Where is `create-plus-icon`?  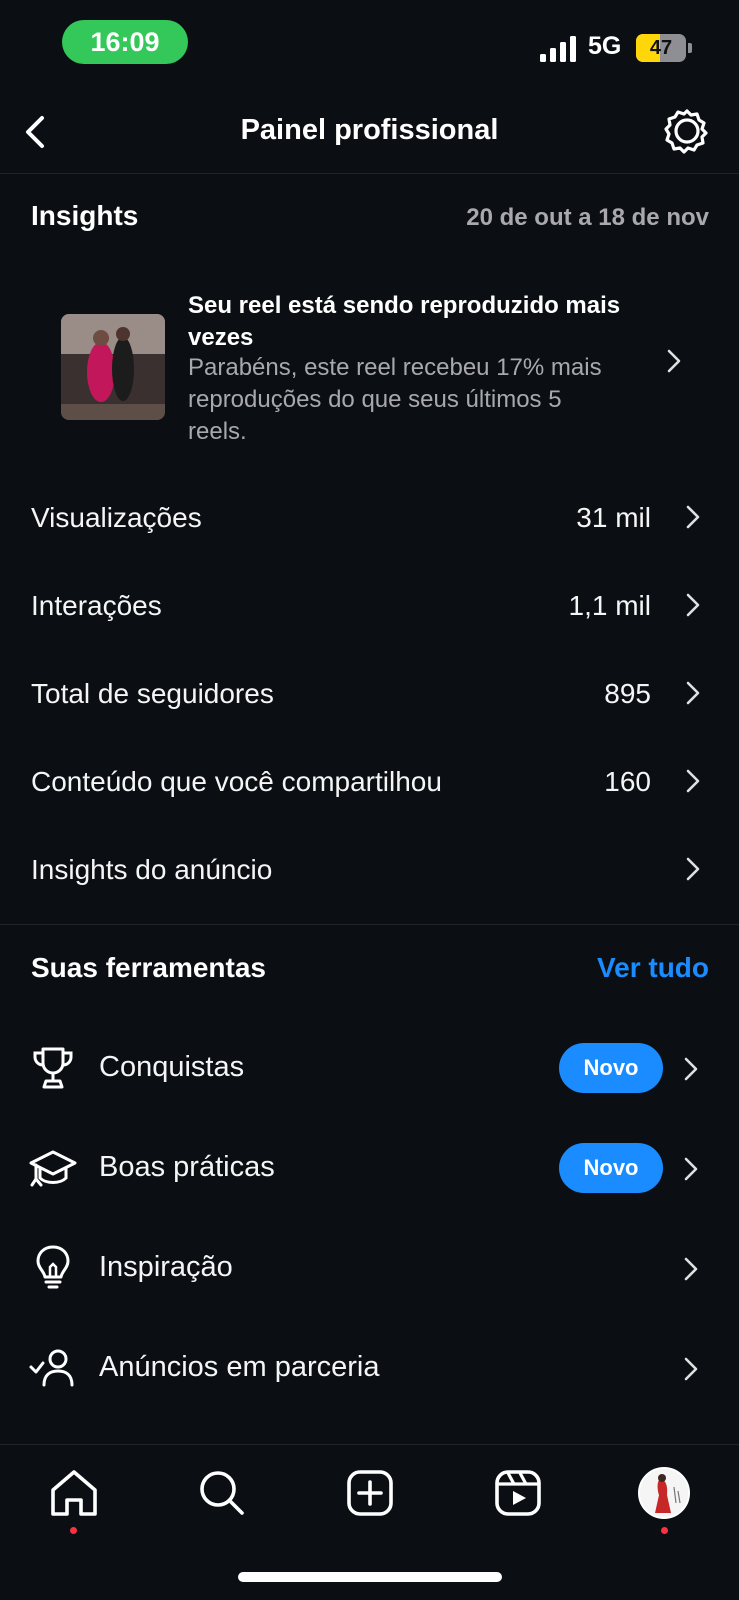
create-plus-icon is located at coordinates (370, 1493).